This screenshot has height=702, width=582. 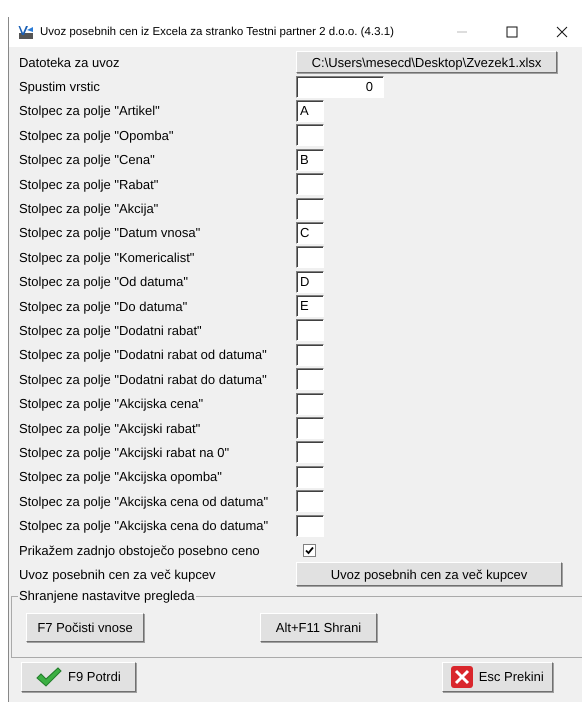 I want to click on close-button, so click(x=562, y=32).